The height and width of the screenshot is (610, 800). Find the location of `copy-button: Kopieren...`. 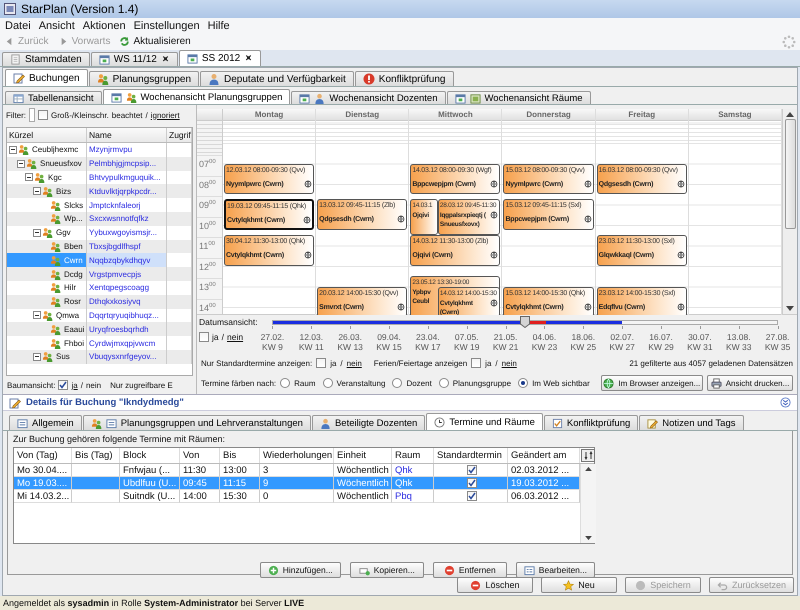

copy-button: Kopieren... is located at coordinates (387, 570).